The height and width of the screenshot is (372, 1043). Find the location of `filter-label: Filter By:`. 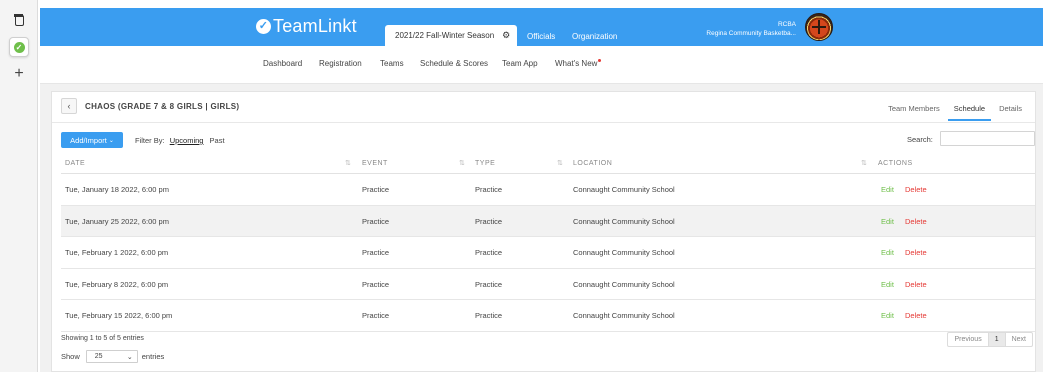

filter-label: Filter By: is located at coordinates (150, 140).